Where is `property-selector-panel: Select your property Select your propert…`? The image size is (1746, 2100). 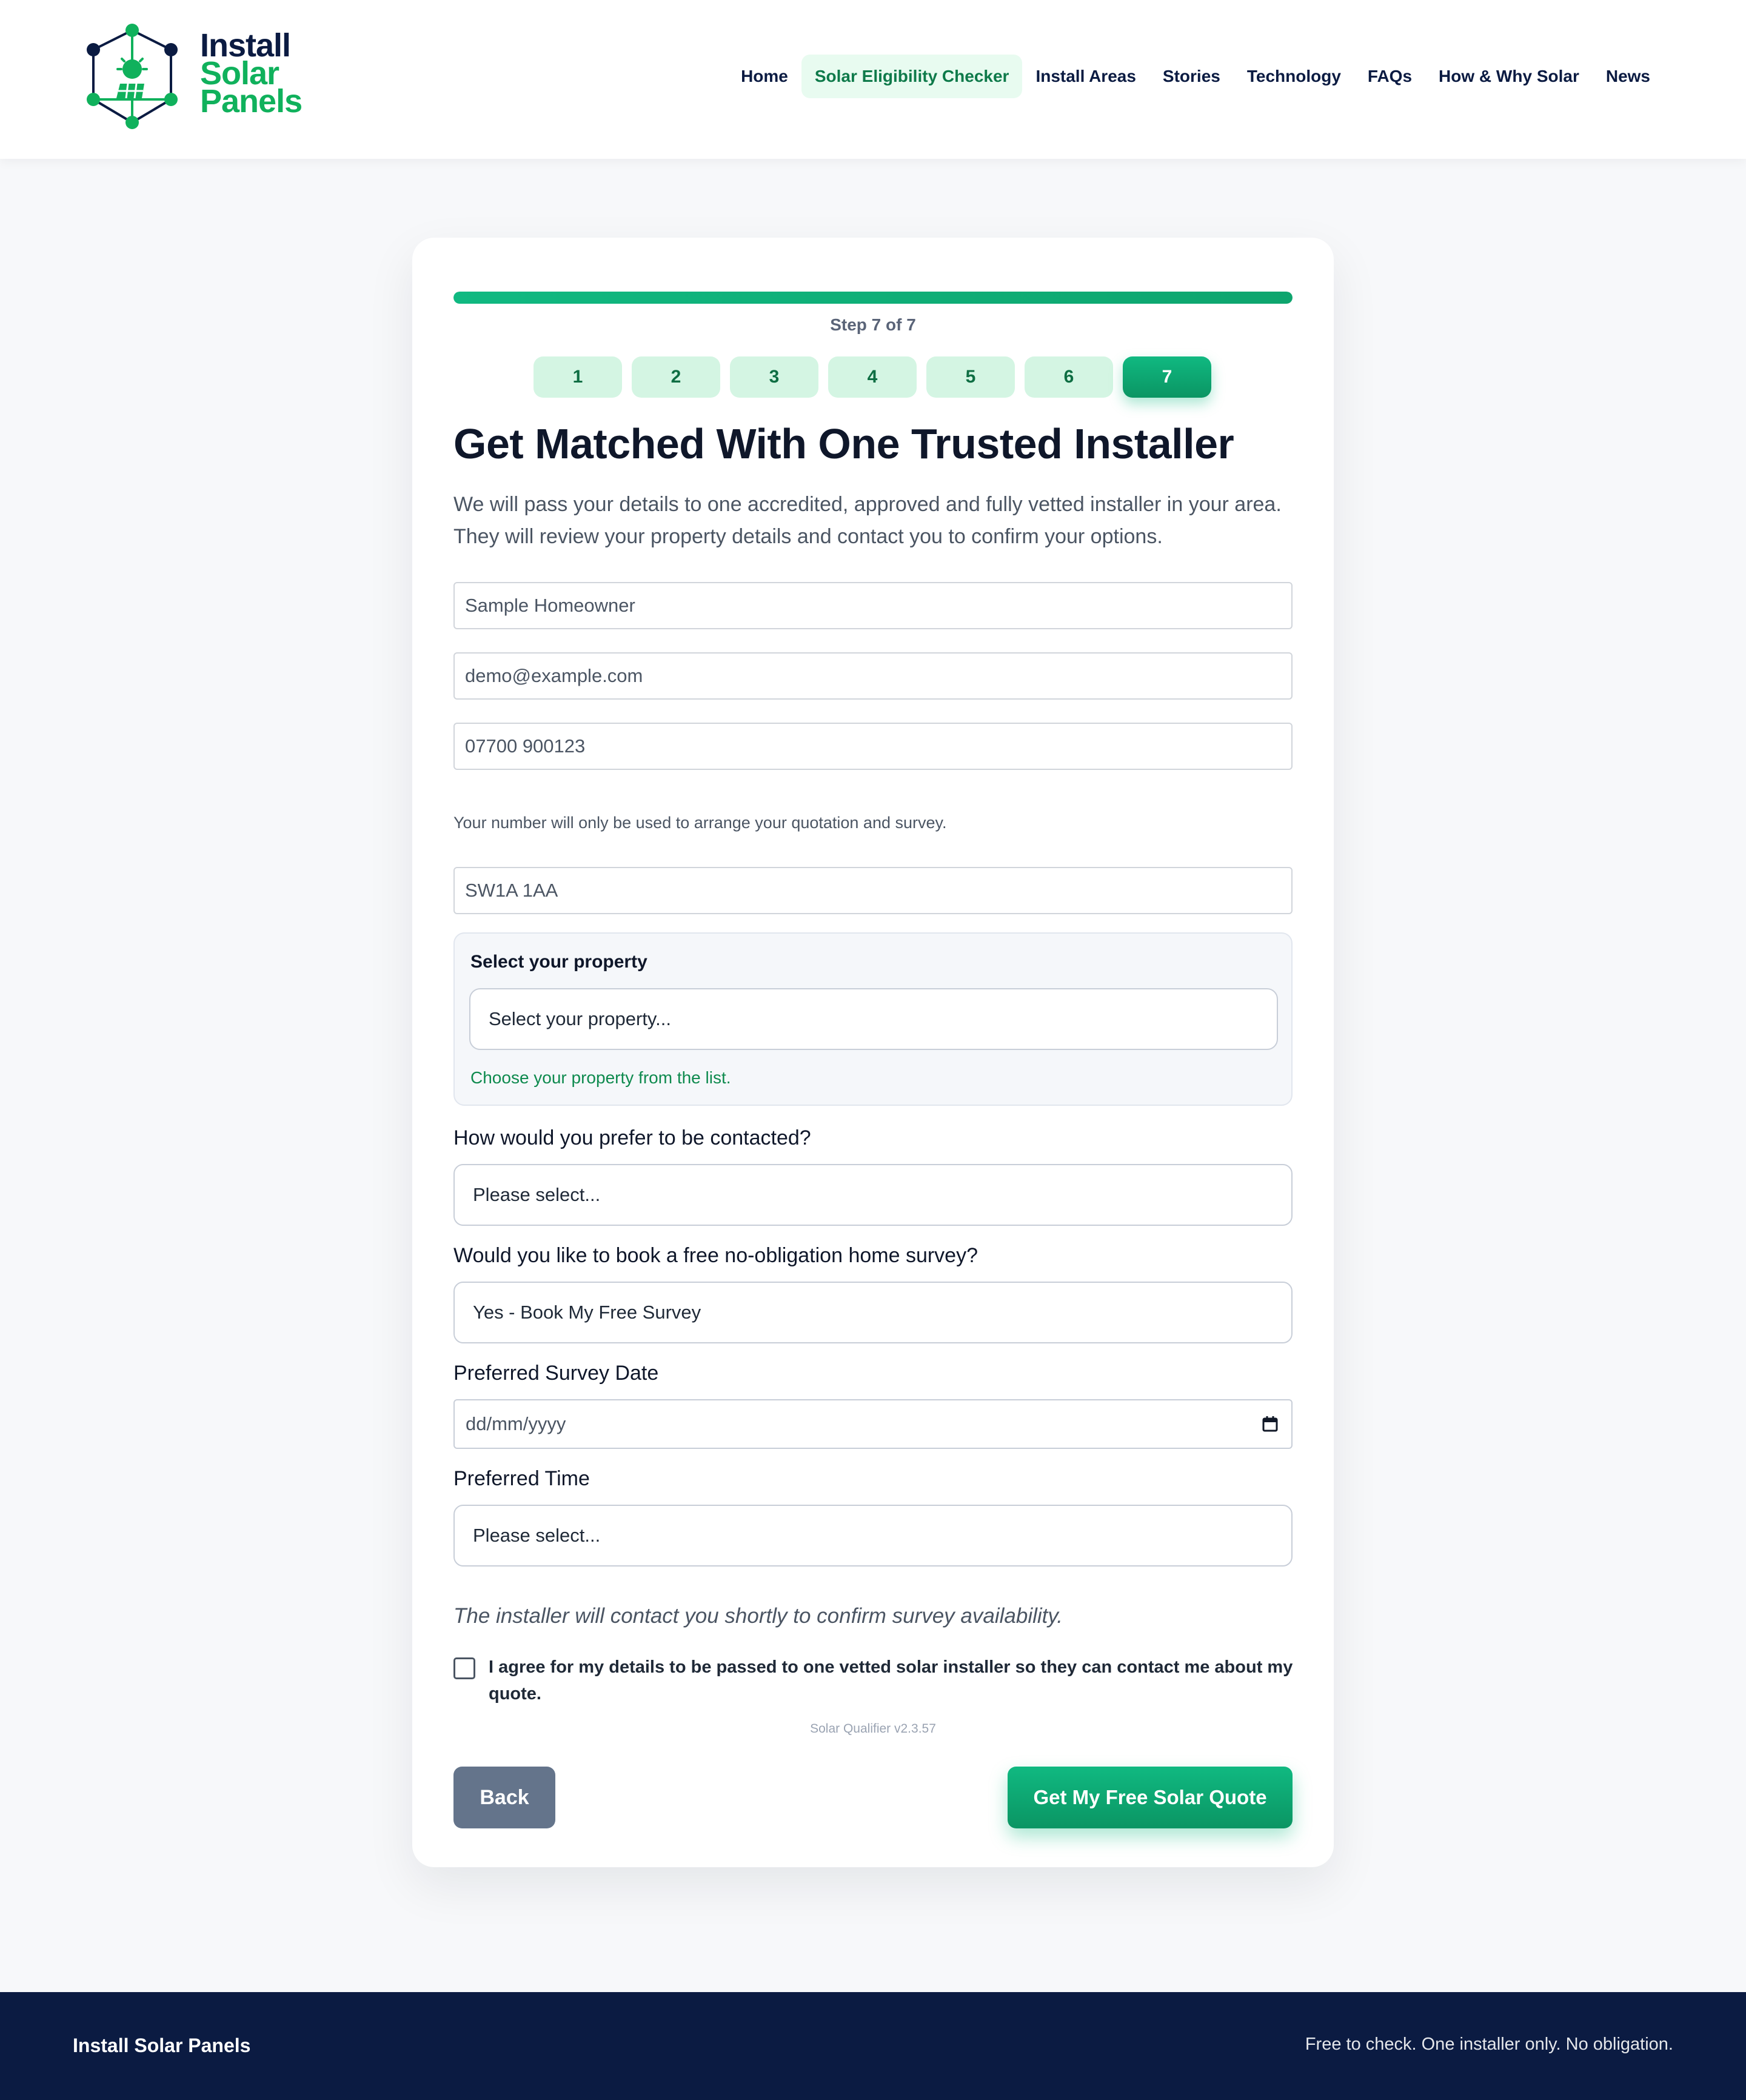
property-selector-panel: Select your property Select your propert… is located at coordinates (873, 1019).